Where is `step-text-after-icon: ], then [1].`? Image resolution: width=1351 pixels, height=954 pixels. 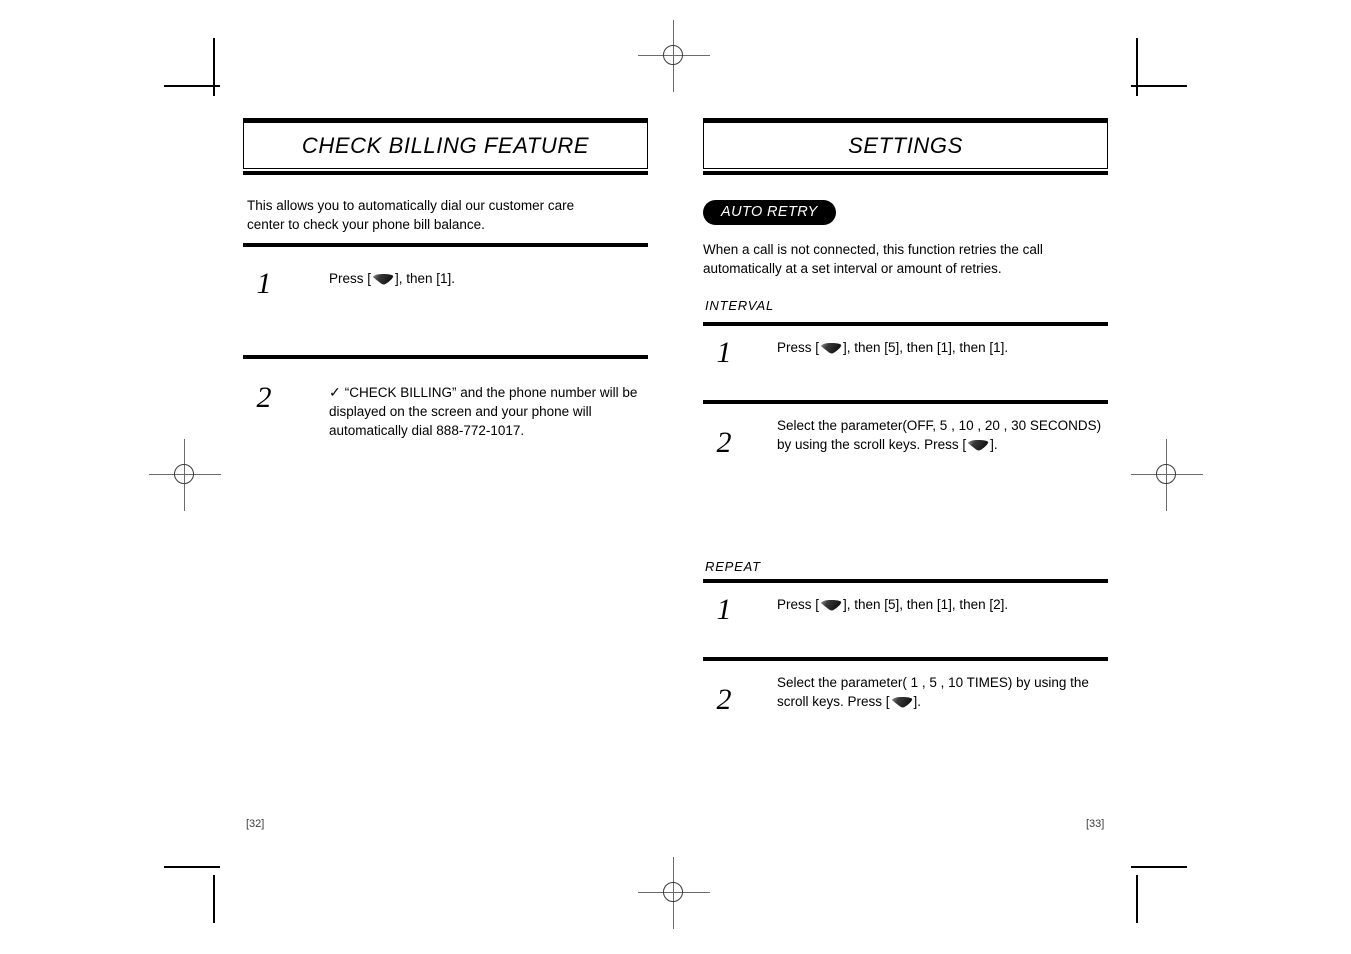 step-text-after-icon: ], then [1]. is located at coordinates (425, 278).